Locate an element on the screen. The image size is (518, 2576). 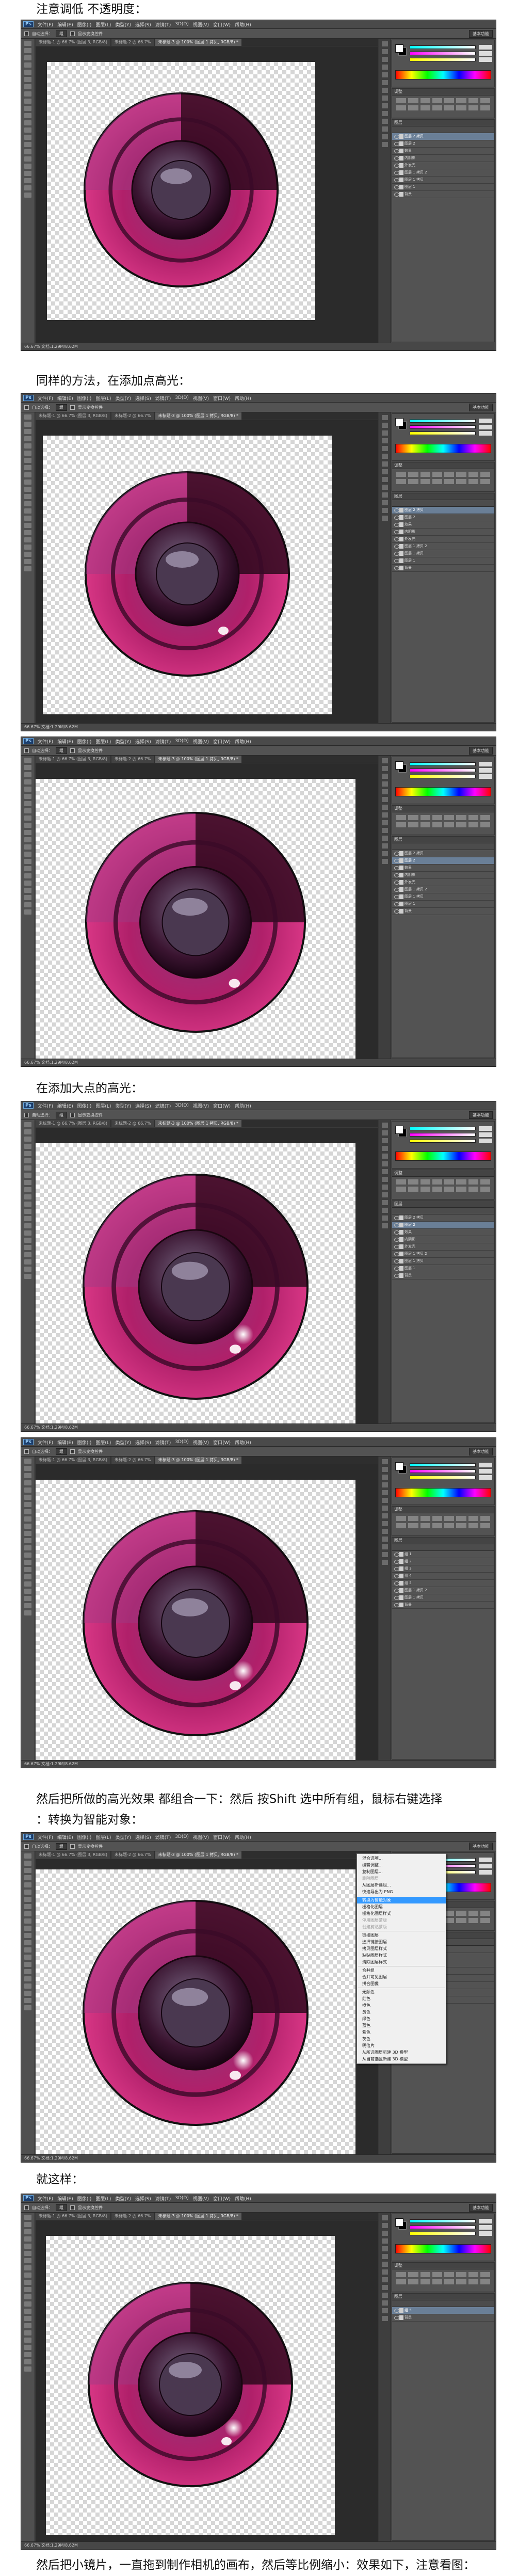
show-transform-checkbox is located at coordinates (72, 2207).